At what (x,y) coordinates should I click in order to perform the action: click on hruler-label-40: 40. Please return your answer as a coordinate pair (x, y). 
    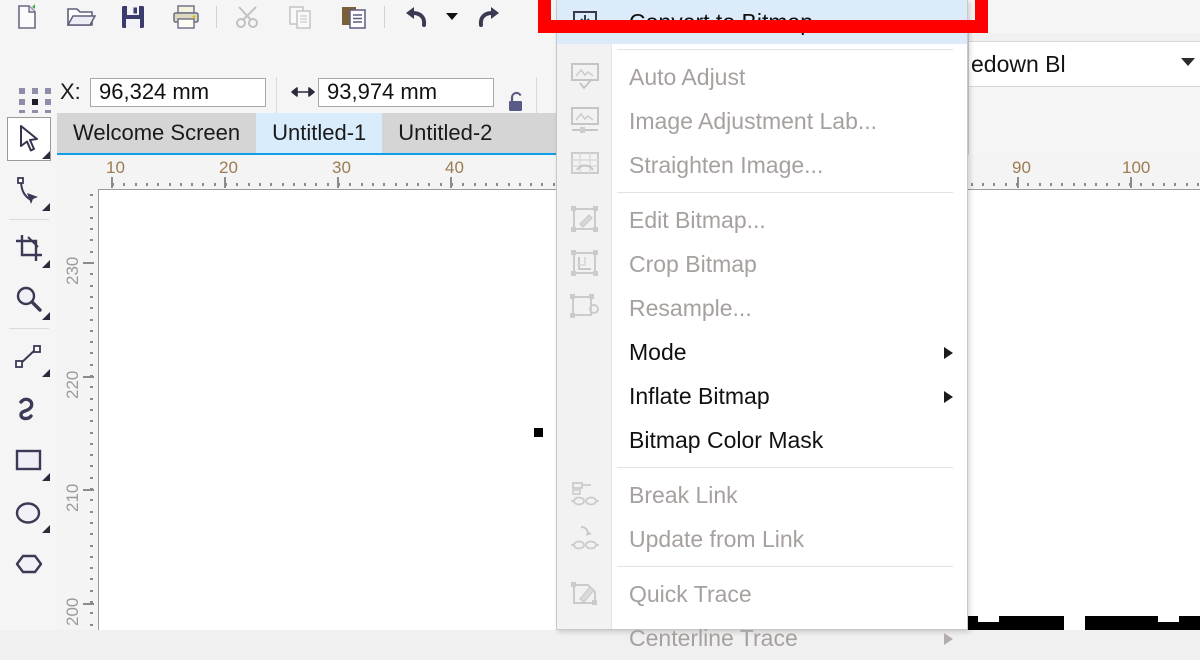
    Looking at the image, I should click on (454, 167).